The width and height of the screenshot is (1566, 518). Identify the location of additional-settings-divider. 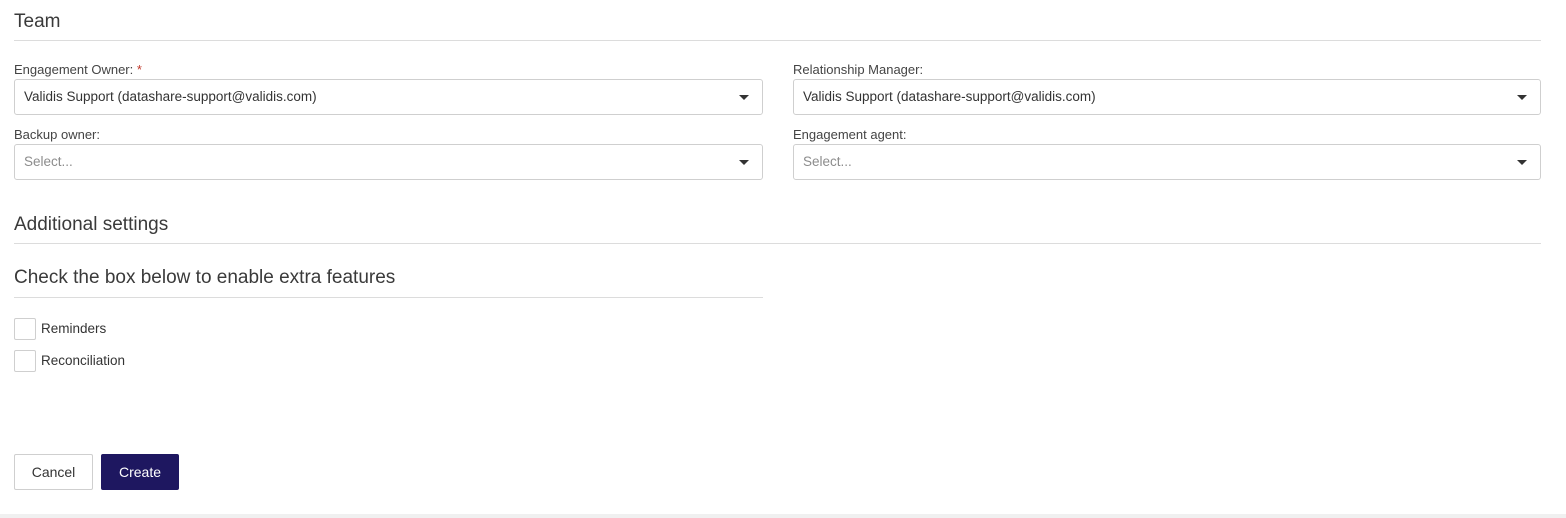
(777, 243).